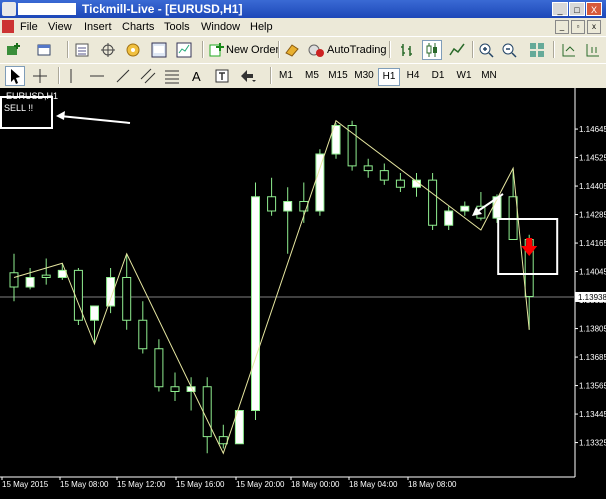  I want to click on current-price-label: 1.13938, so click(592, 297).